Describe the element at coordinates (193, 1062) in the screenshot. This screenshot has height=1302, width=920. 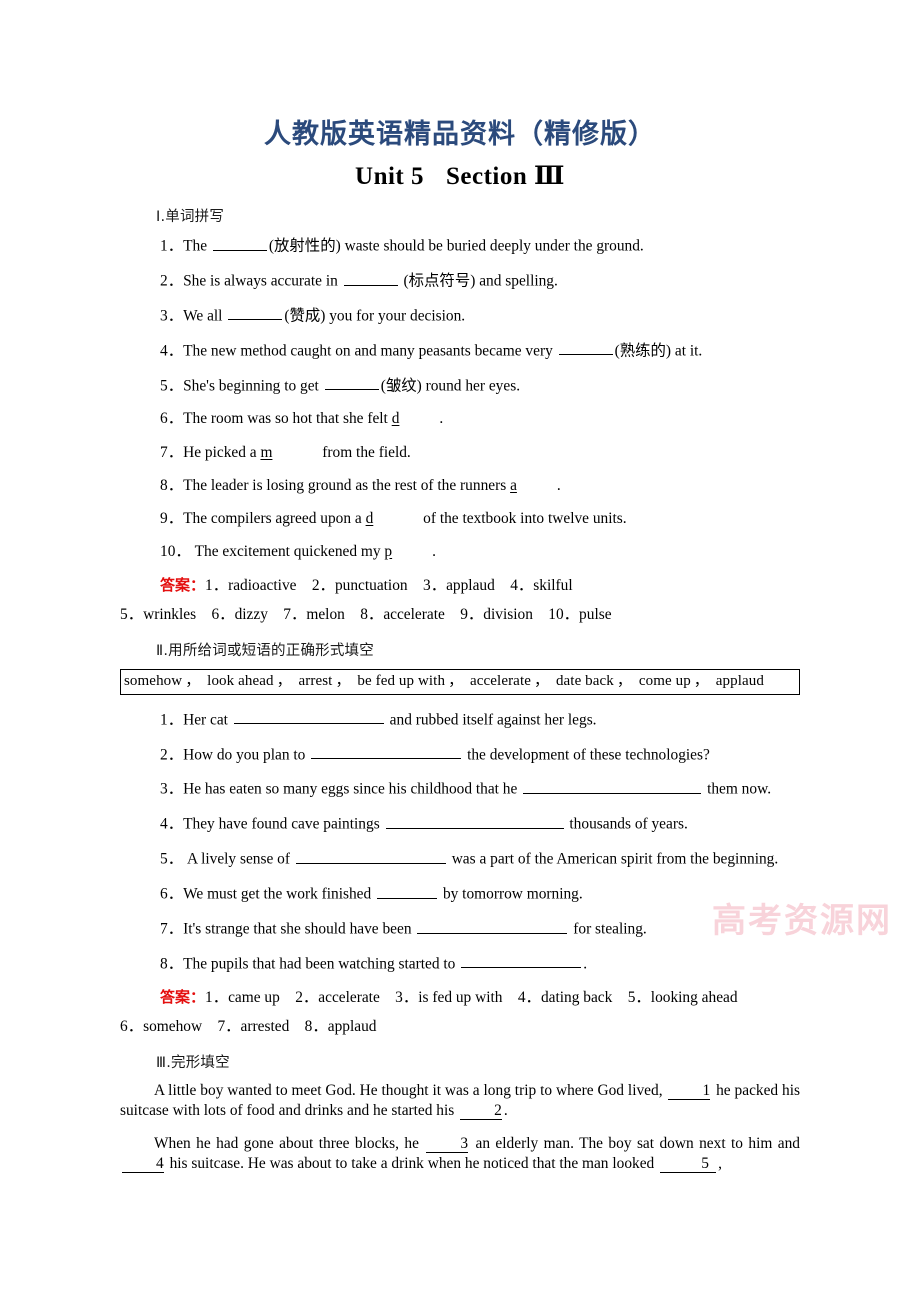
I see `section-heading-3: Ⅲ.完形填空` at that location.